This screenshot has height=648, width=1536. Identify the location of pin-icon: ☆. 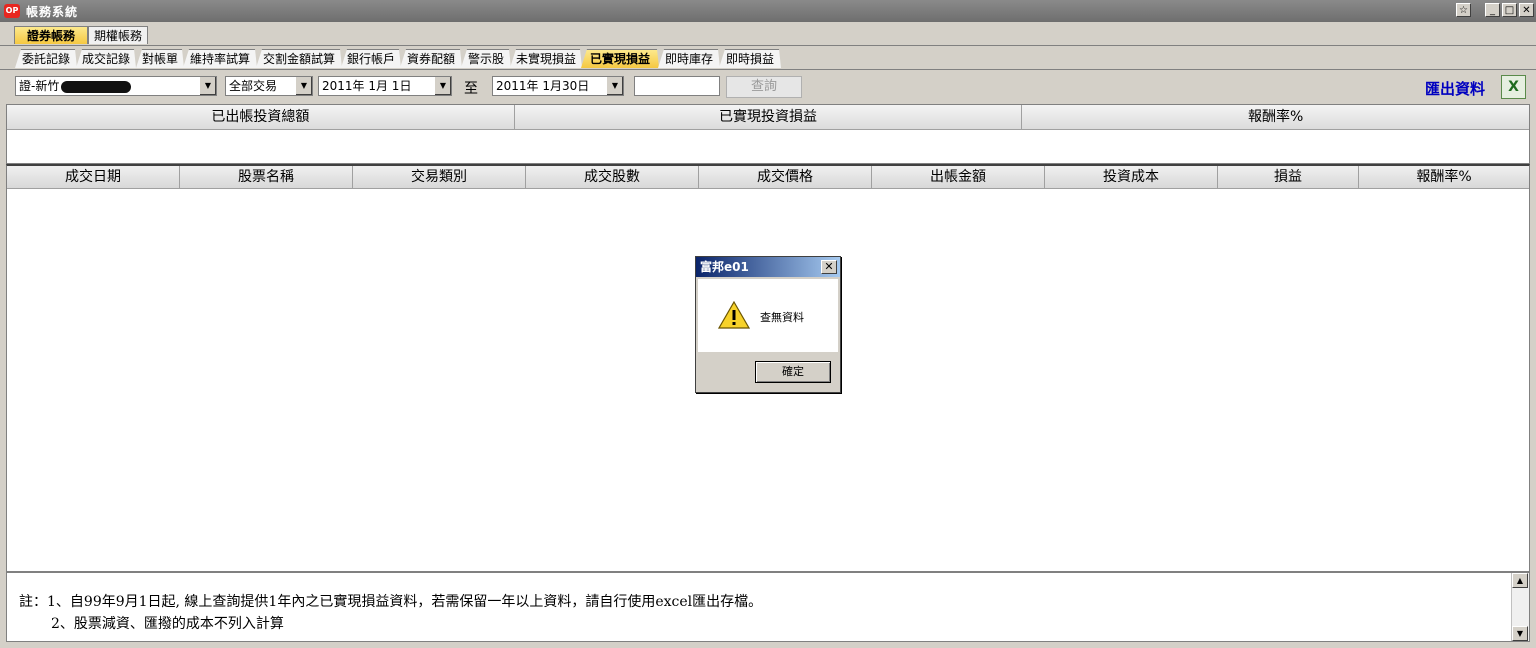
(1463, 10).